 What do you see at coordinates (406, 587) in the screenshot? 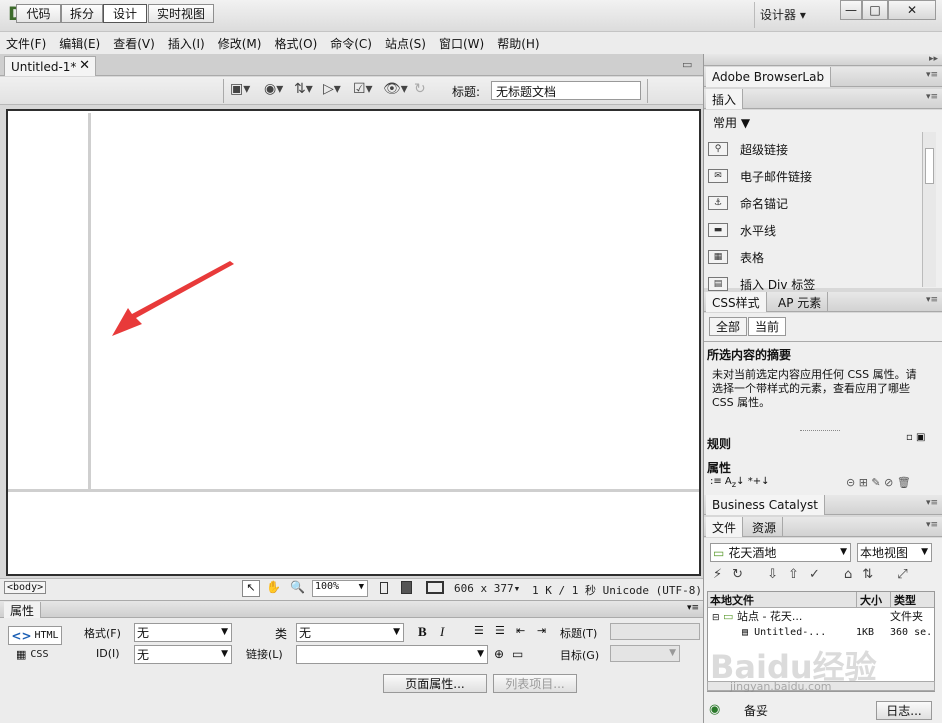
I see `tablet-size-icon` at bounding box center [406, 587].